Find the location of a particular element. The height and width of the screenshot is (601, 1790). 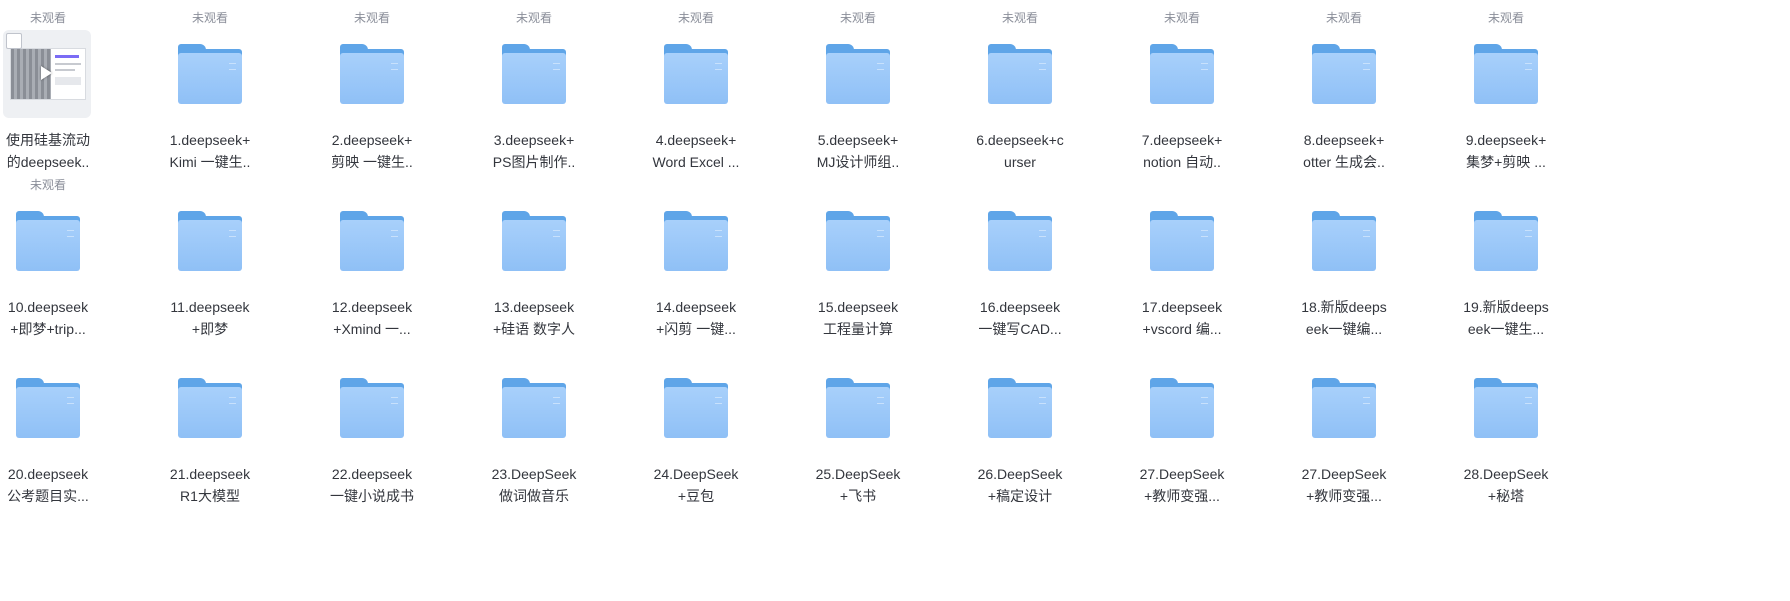

folder-item: 26.DeepSeek +稿定设计 is located at coordinates (1020, 426).